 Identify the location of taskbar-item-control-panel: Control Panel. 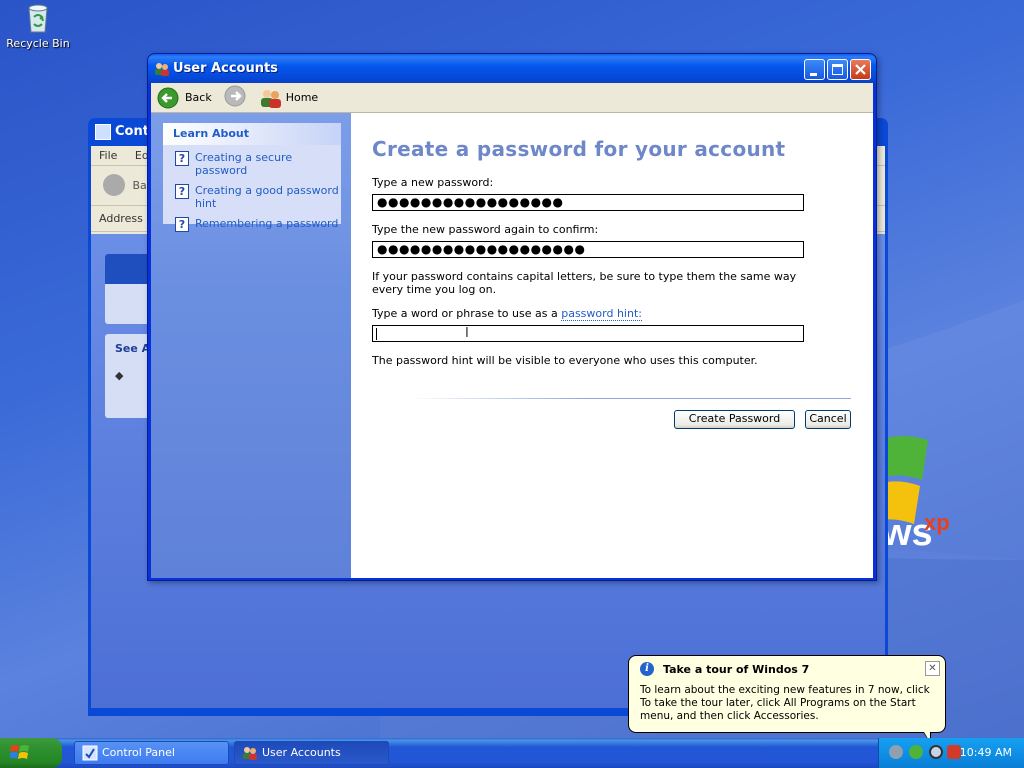
(151, 753).